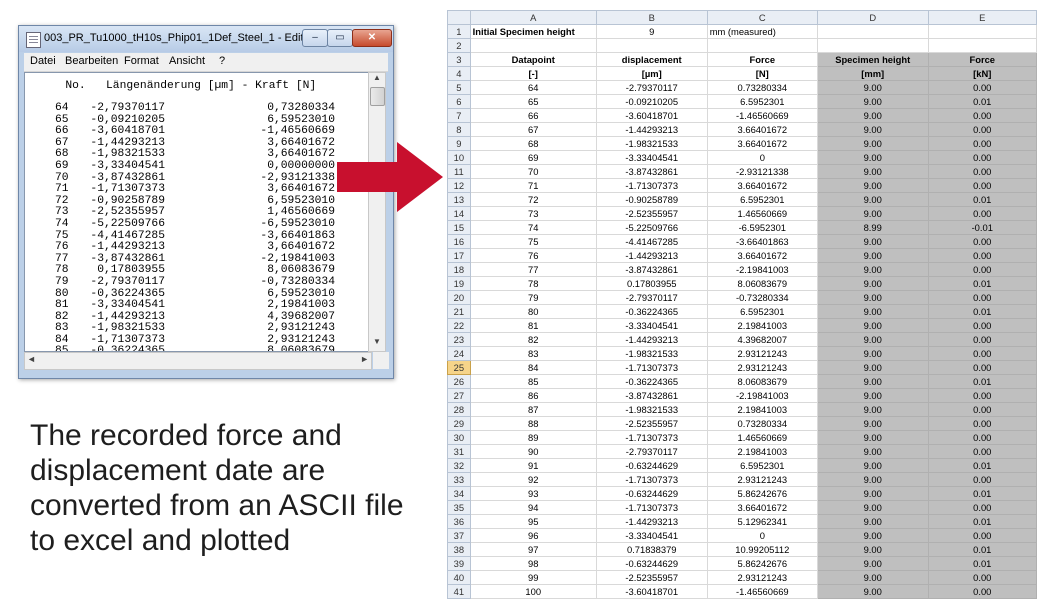 Image resolution: width=1054 pixels, height=609 pixels. I want to click on force-n-cell: 8.06083679, so click(762, 381).